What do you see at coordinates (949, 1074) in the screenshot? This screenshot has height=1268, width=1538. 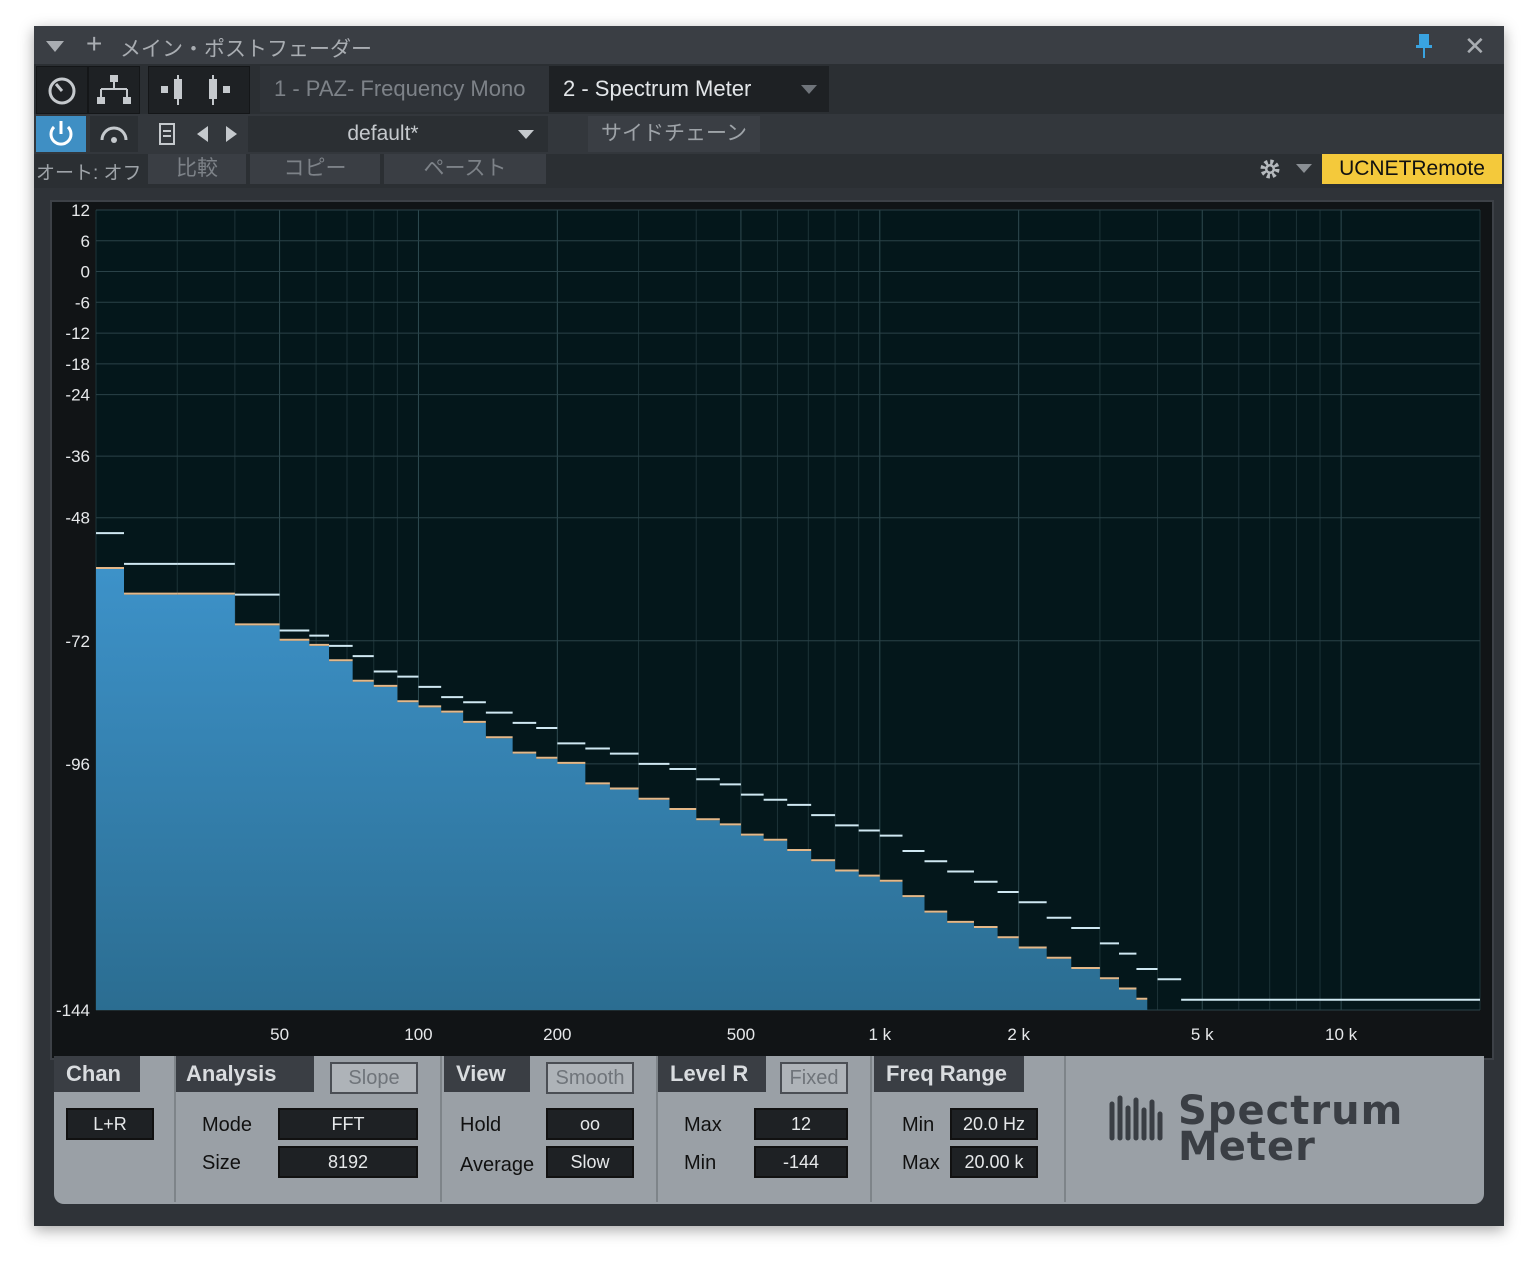 I see `freq-range-title: Freq Range` at bounding box center [949, 1074].